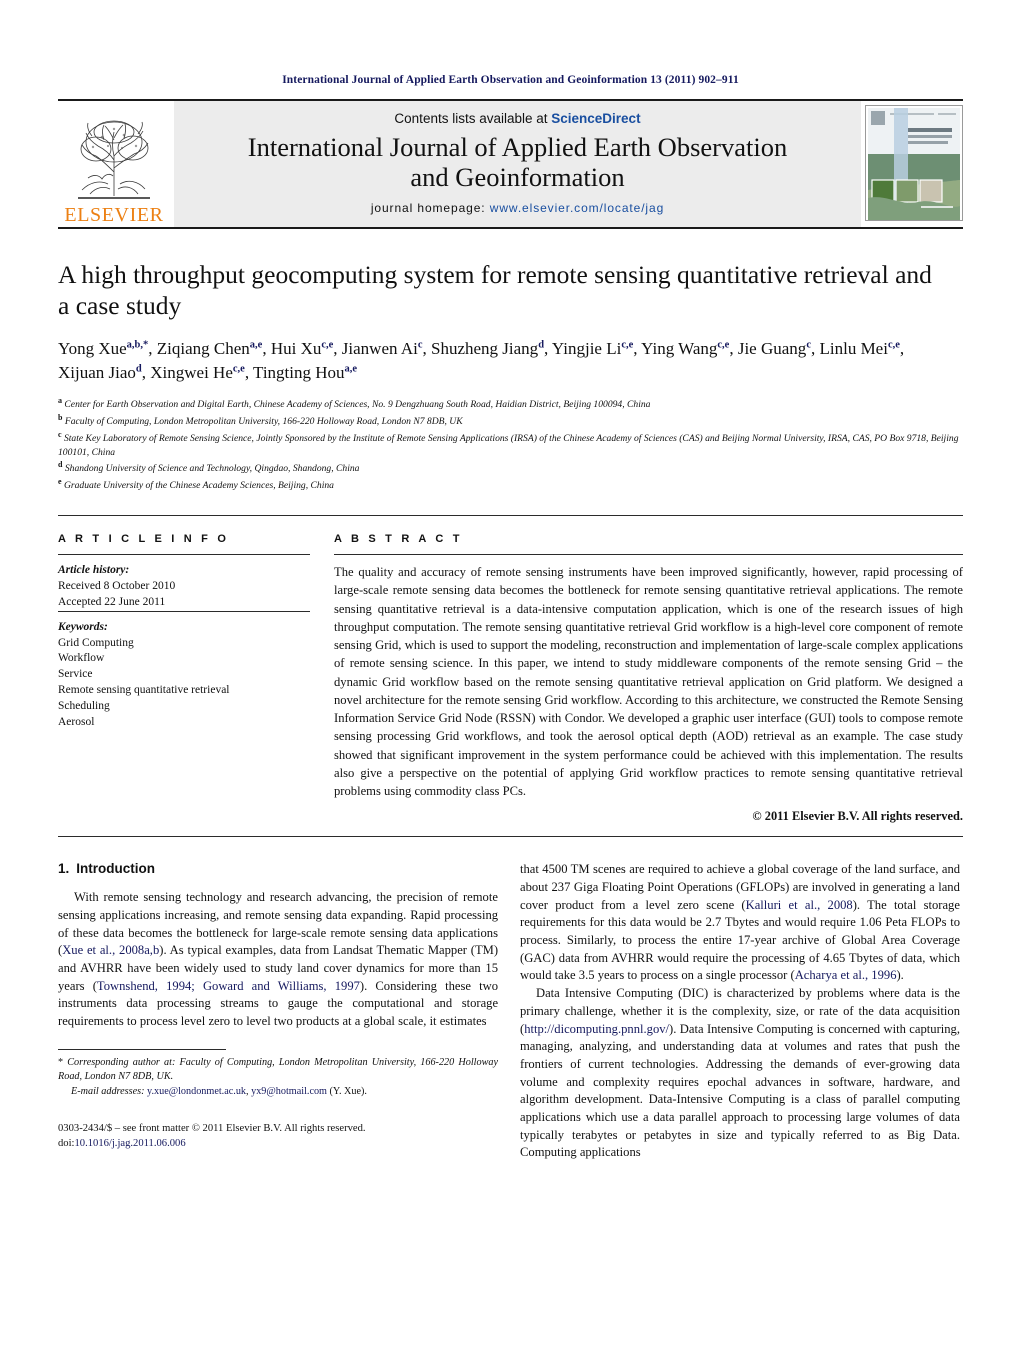 The width and height of the screenshot is (1021, 1351). What do you see at coordinates (846, 975) in the screenshot?
I see `citation-acharya-1996: Acharya et al., 1996` at bounding box center [846, 975].